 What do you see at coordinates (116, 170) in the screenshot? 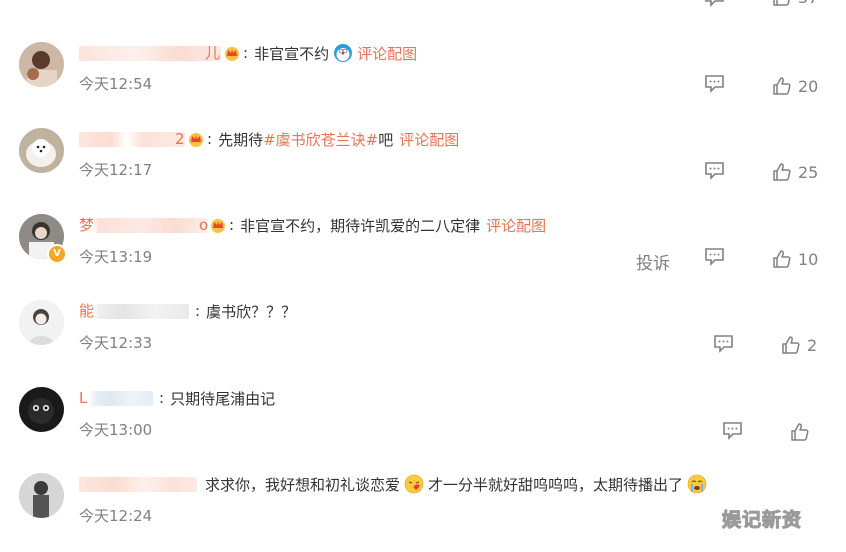
I see `comment-time: 今天12:17` at bounding box center [116, 170].